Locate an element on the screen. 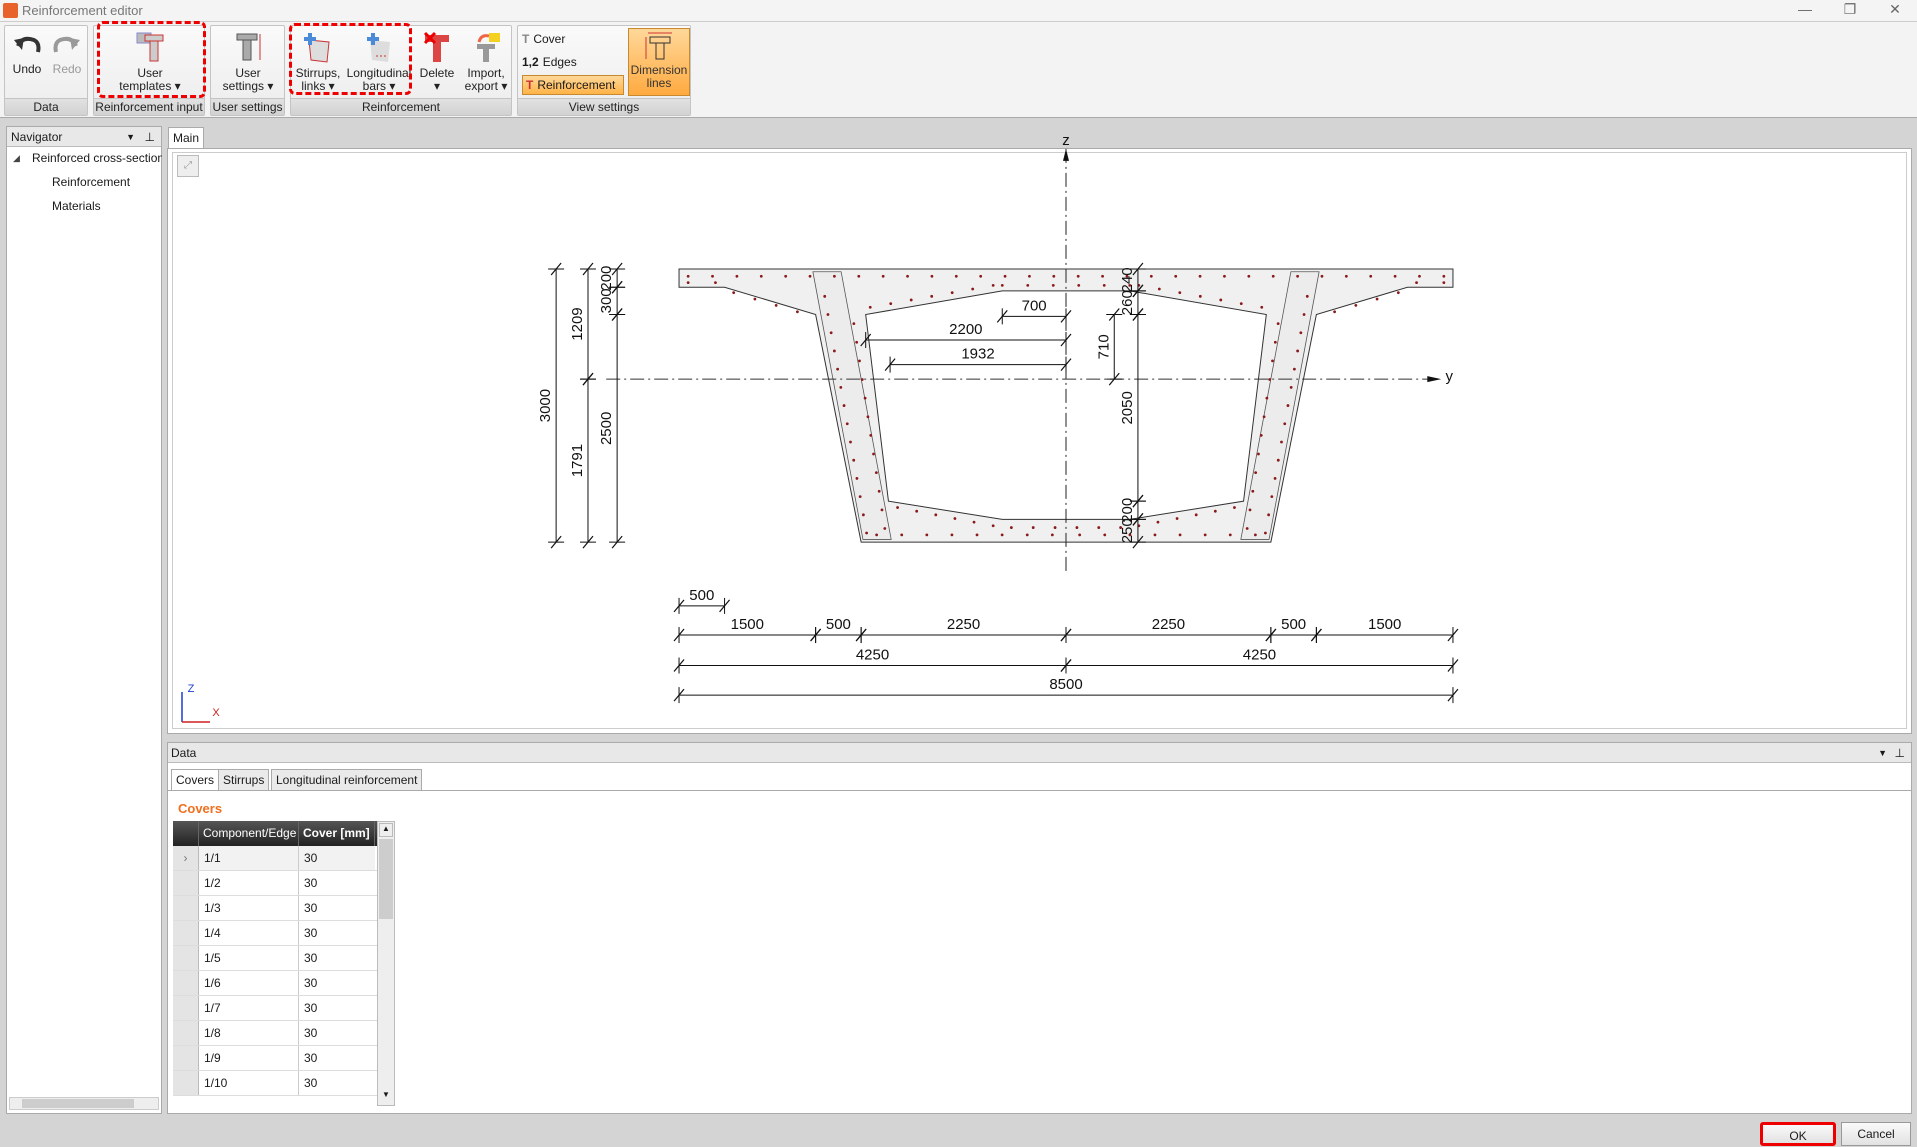 The image size is (1917, 1147). app-logo-icon is located at coordinates (10, 10).